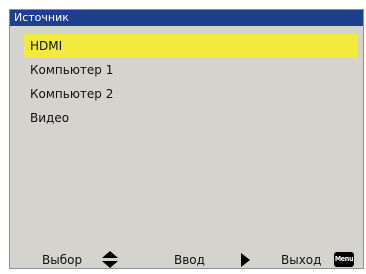  What do you see at coordinates (344, 259) in the screenshot?
I see `menu-key-icon: Menu` at bounding box center [344, 259].